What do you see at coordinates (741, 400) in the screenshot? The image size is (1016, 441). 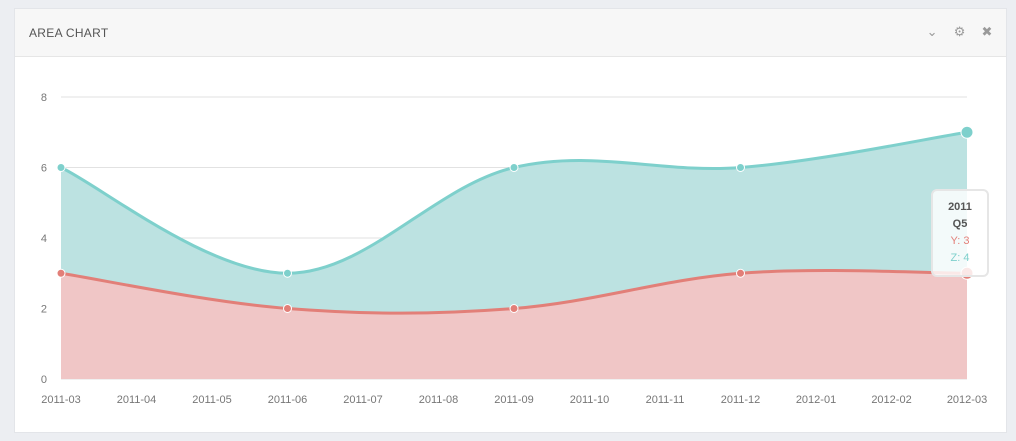 I see `x-tick-label-2011-12: 2011-12` at bounding box center [741, 400].